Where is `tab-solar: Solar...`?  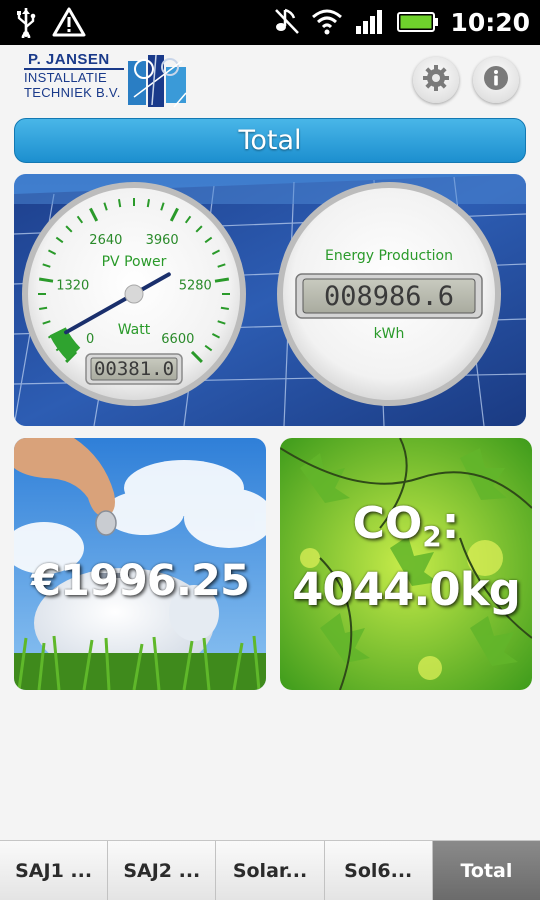
tab-solar: Solar... is located at coordinates (270, 870).